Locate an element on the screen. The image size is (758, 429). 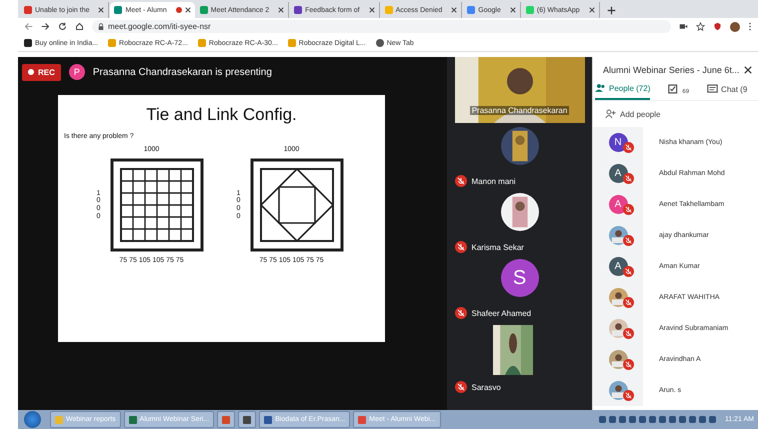
participant-avatar: S is located at coordinates (519, 278).